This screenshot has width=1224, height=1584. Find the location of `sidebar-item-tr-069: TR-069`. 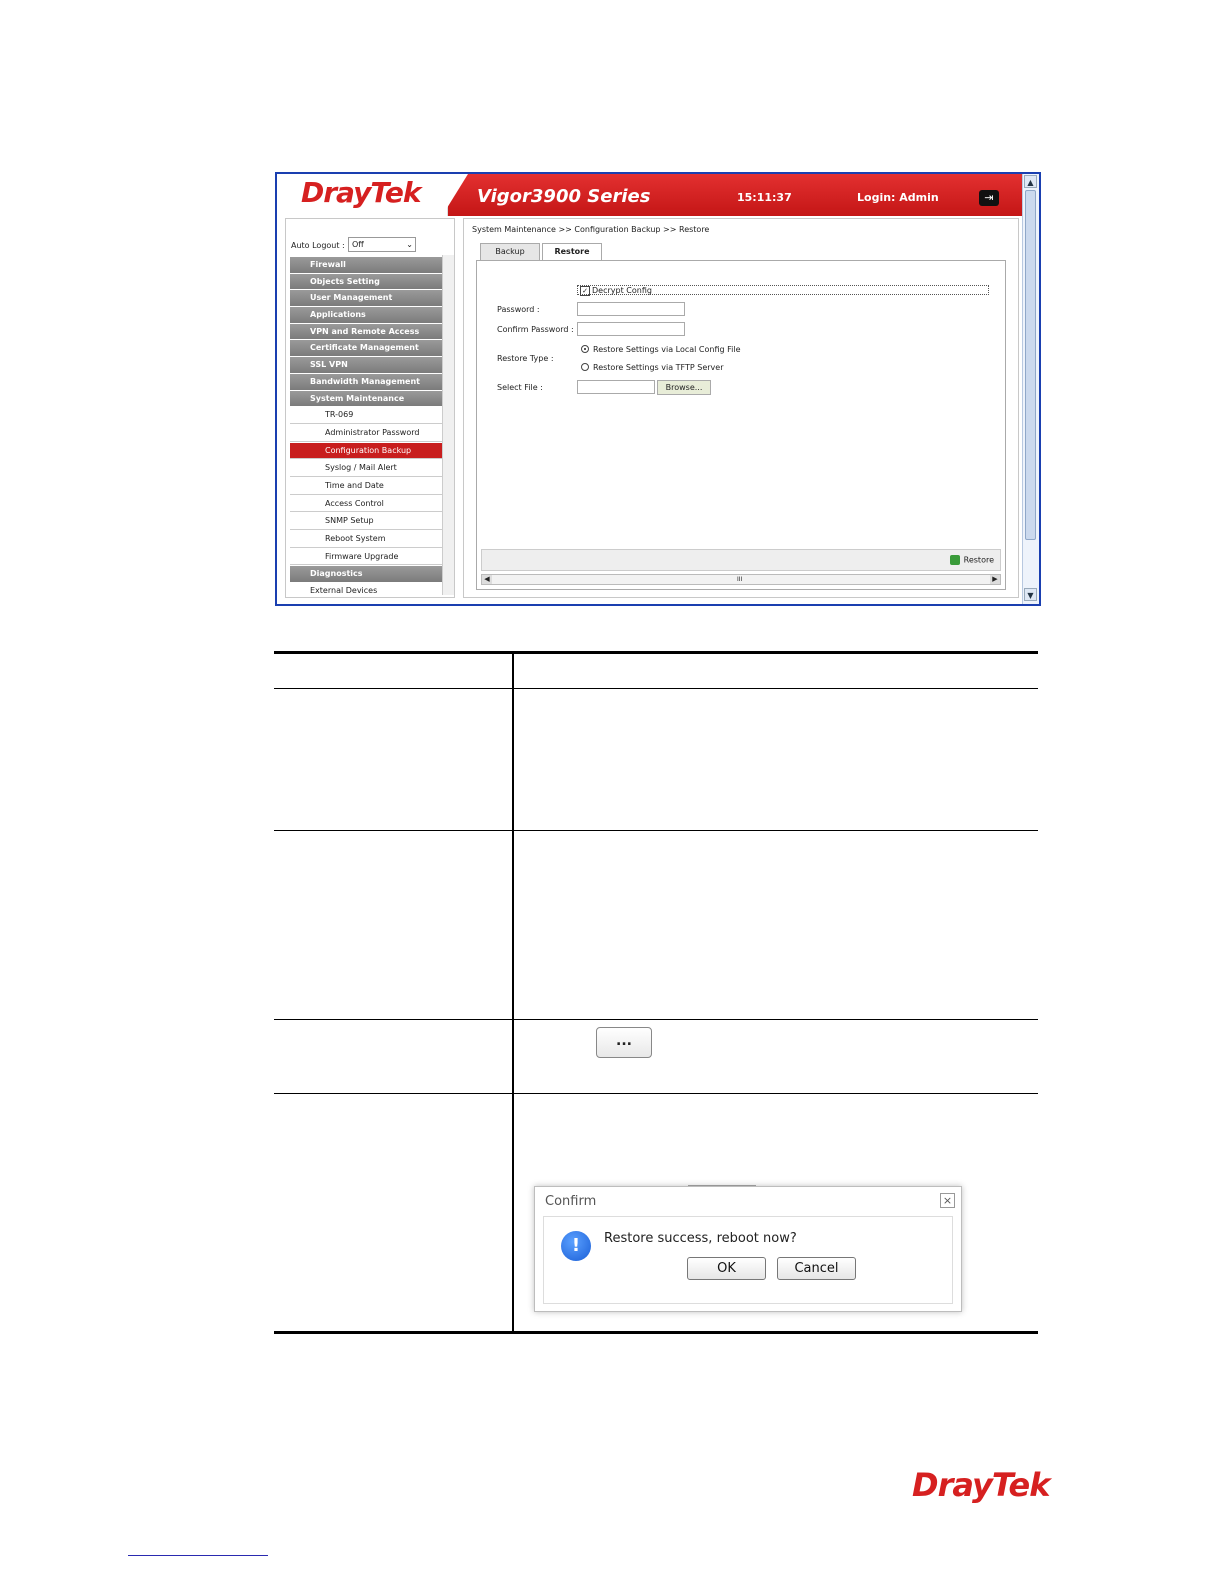

sidebar-item-tr-069: TR-069 is located at coordinates (366, 415).